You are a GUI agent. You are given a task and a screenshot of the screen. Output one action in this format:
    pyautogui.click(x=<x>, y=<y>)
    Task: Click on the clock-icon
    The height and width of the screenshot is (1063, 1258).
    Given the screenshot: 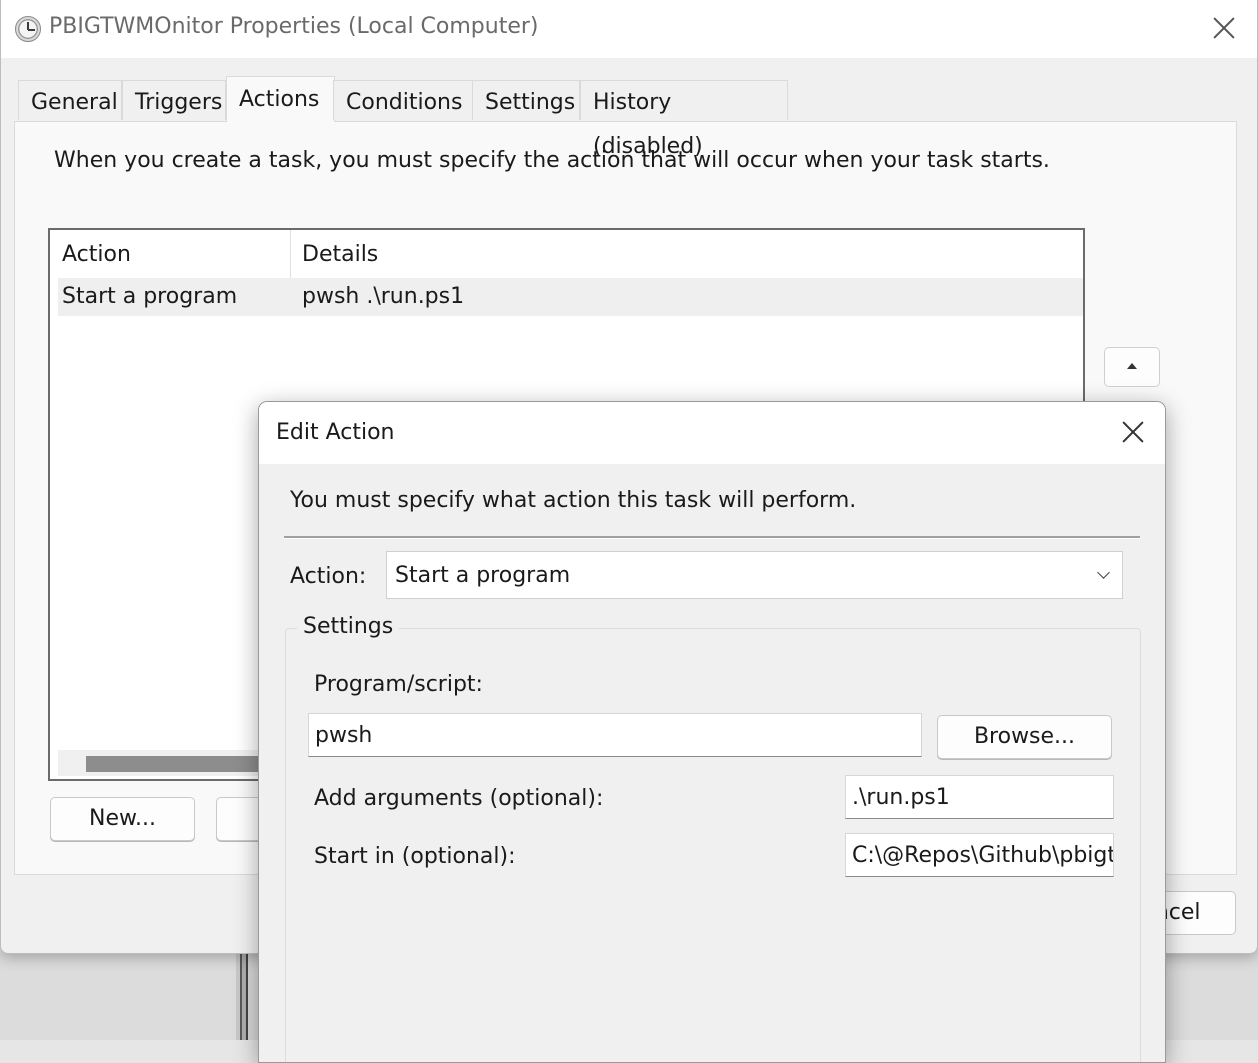 What is the action you would take?
    pyautogui.click(x=28, y=29)
    